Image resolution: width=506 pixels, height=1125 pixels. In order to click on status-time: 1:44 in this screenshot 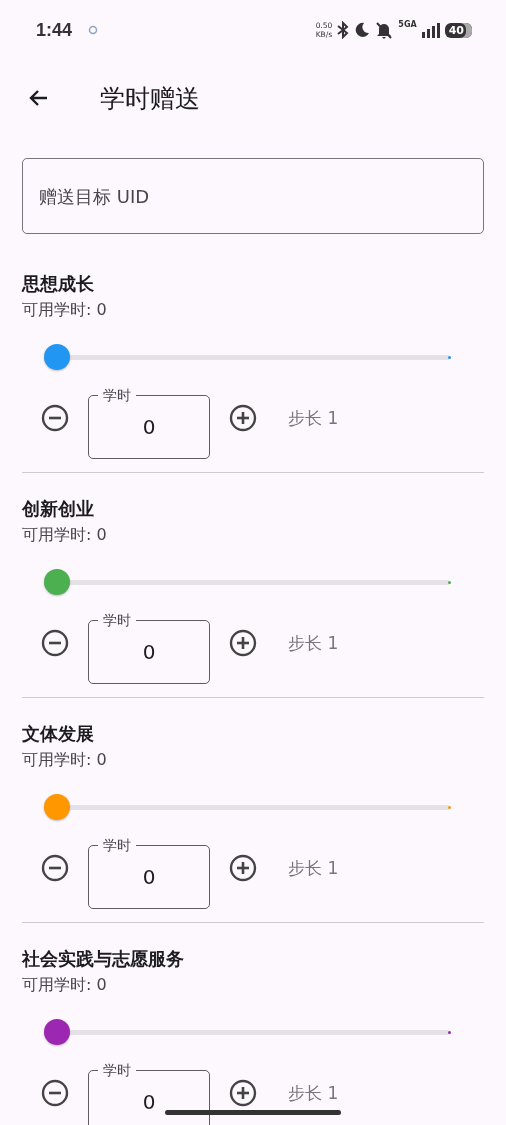, I will do `click(54, 30)`.